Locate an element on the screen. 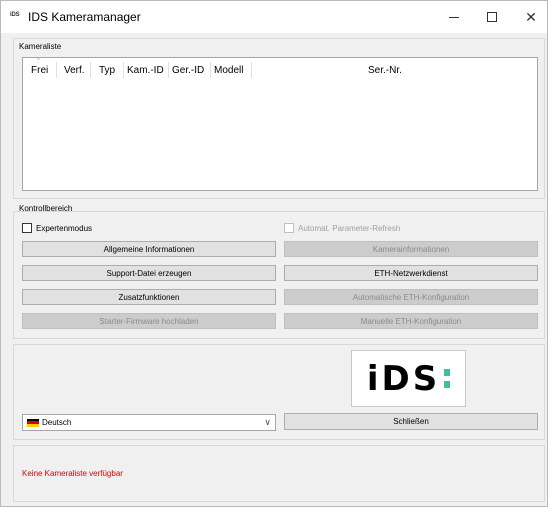 The width and height of the screenshot is (548, 507). close-button: Schließen is located at coordinates (411, 421).